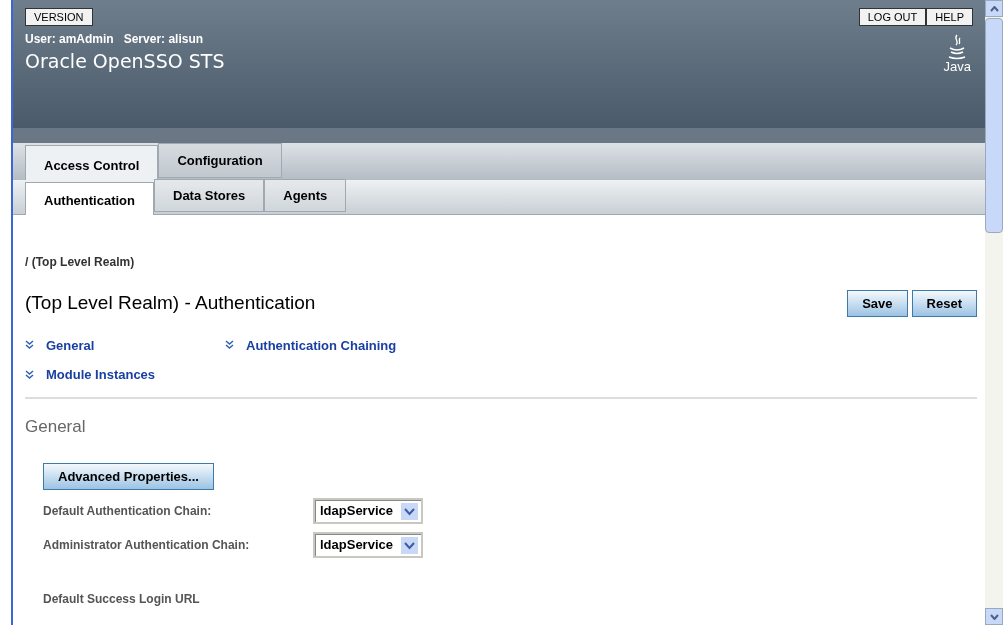 This screenshot has height=625, width=1003. Describe the element at coordinates (994, 616) in the screenshot. I see `scroll-down-icon` at that location.